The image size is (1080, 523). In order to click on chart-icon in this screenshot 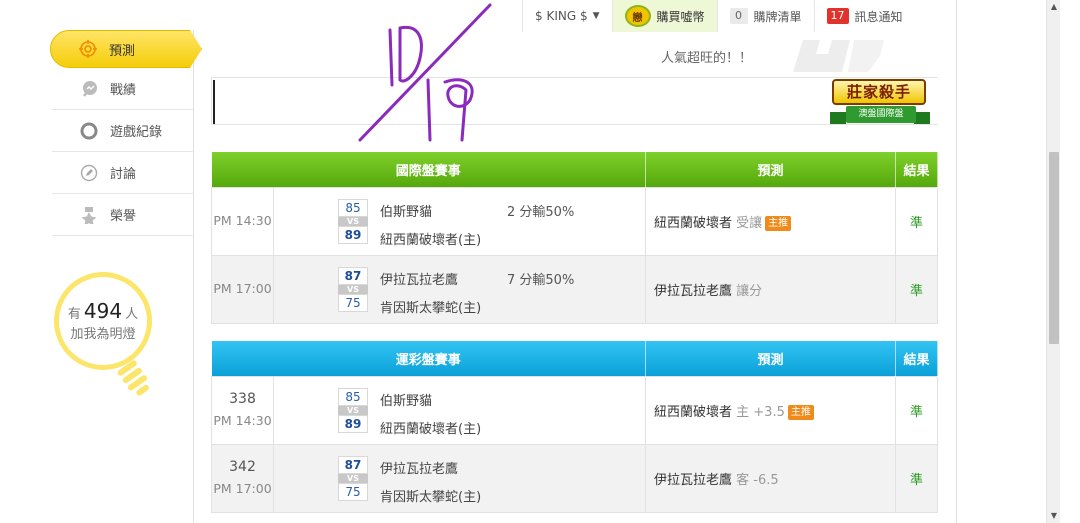, I will do `click(89, 89)`.